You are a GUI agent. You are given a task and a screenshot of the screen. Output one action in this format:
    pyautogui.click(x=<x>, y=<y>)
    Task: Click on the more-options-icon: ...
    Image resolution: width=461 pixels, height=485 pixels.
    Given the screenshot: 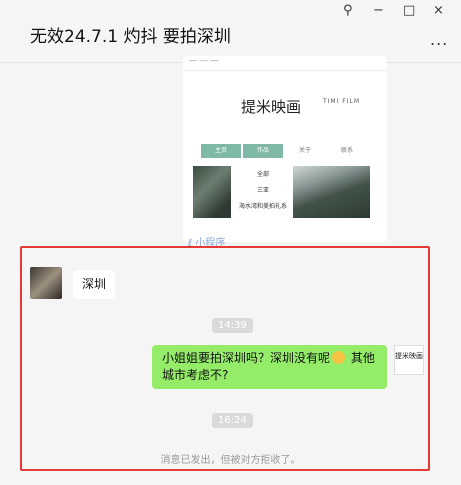 What is the action you would take?
    pyautogui.click(x=439, y=39)
    